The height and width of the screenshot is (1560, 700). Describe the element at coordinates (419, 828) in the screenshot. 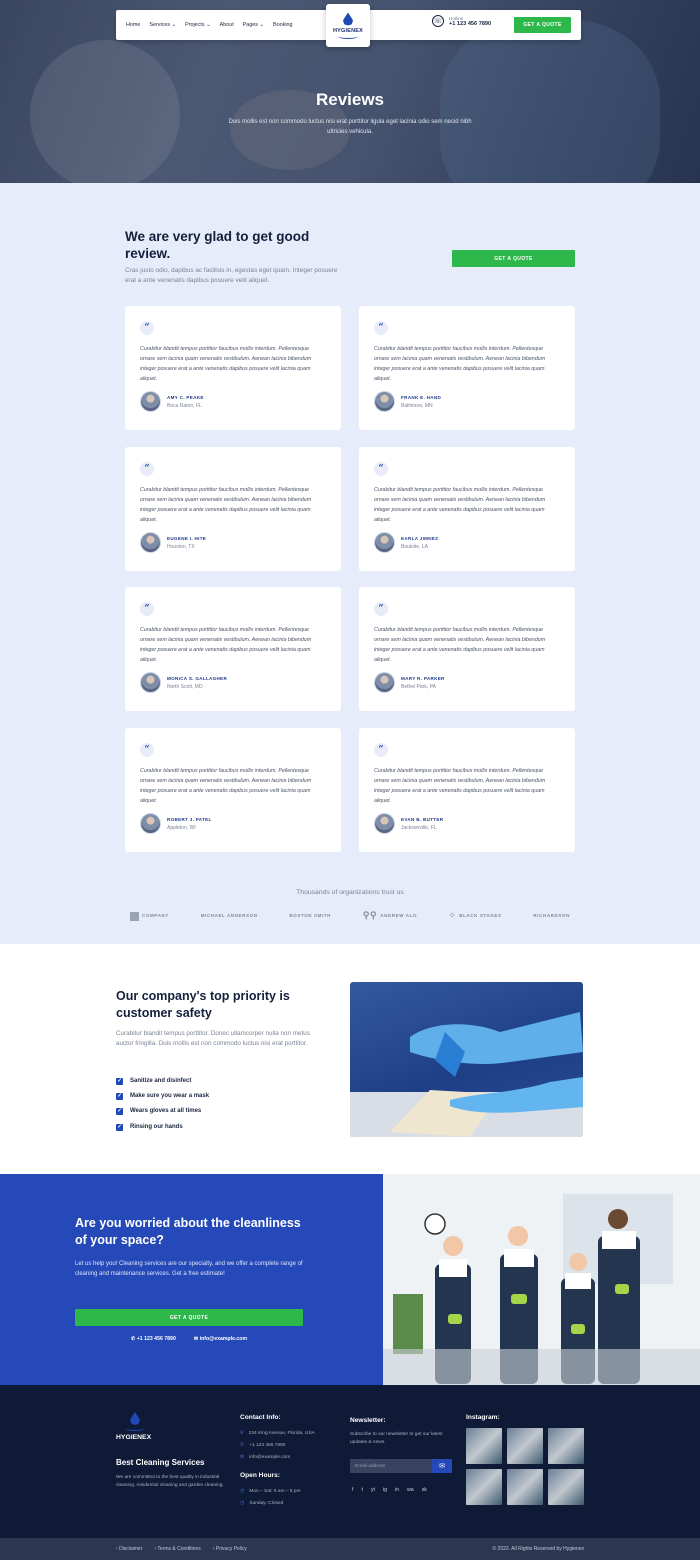

I see `reviewer-location: Jacksonville, FL` at that location.